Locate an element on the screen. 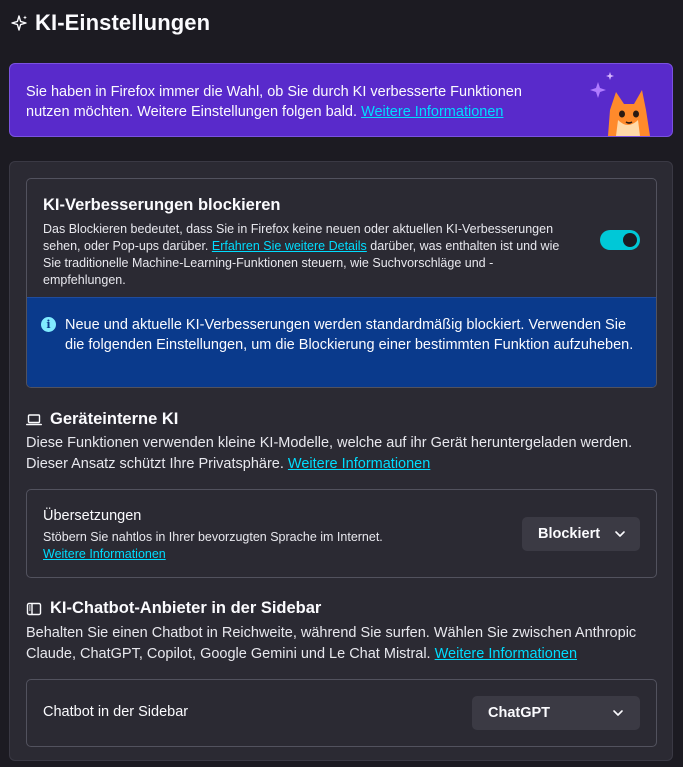  ondevice-learn-more-link: Weitere Informationen is located at coordinates (359, 464).